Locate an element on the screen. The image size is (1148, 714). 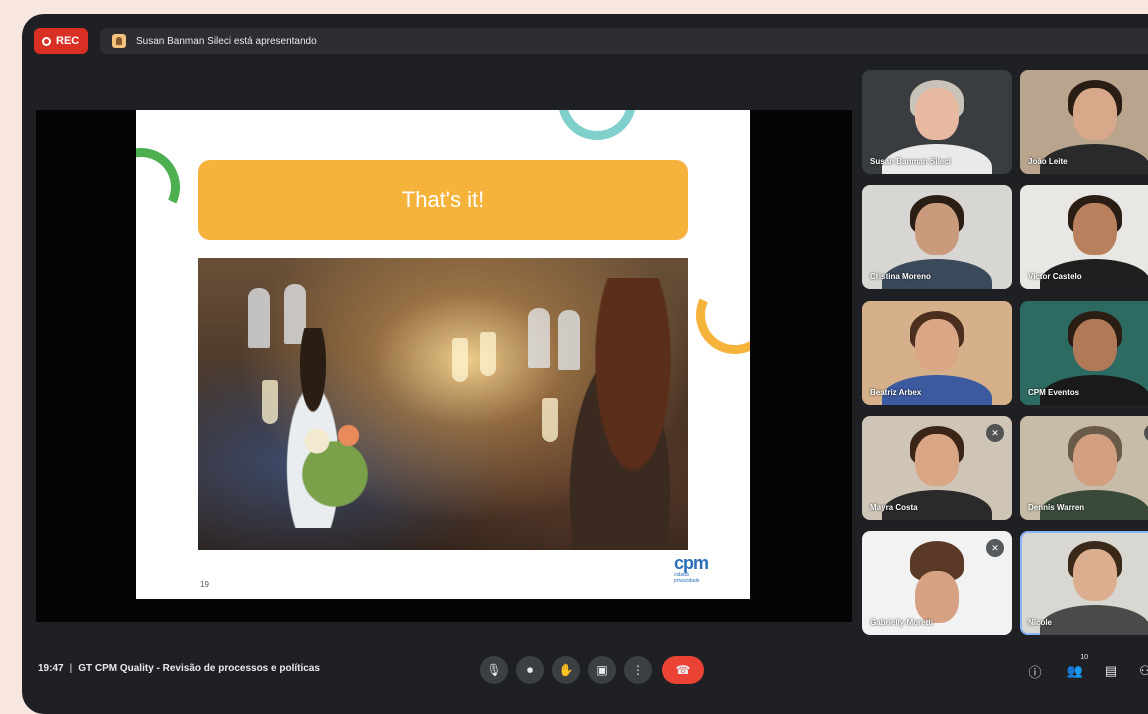
decor-teal-circle is located at coordinates (597, 125).